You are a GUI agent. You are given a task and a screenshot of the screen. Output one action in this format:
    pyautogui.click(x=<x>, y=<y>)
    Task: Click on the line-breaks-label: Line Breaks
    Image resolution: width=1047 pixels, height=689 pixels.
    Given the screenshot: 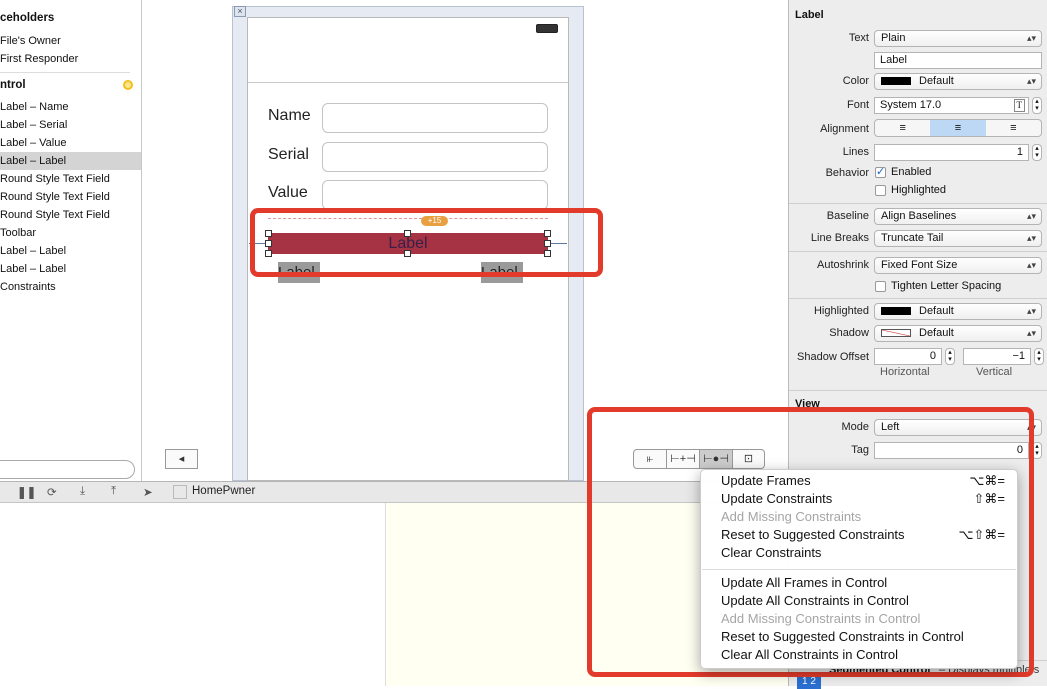 What is the action you would take?
    pyautogui.click(x=839, y=238)
    